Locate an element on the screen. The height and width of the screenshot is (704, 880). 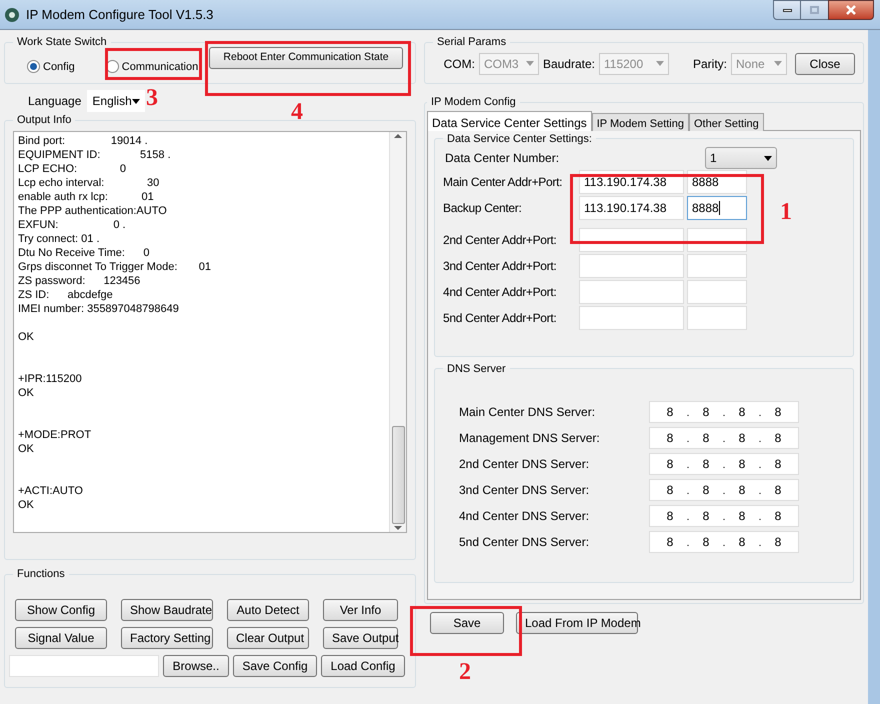
file-button: Save Config is located at coordinates (275, 665).